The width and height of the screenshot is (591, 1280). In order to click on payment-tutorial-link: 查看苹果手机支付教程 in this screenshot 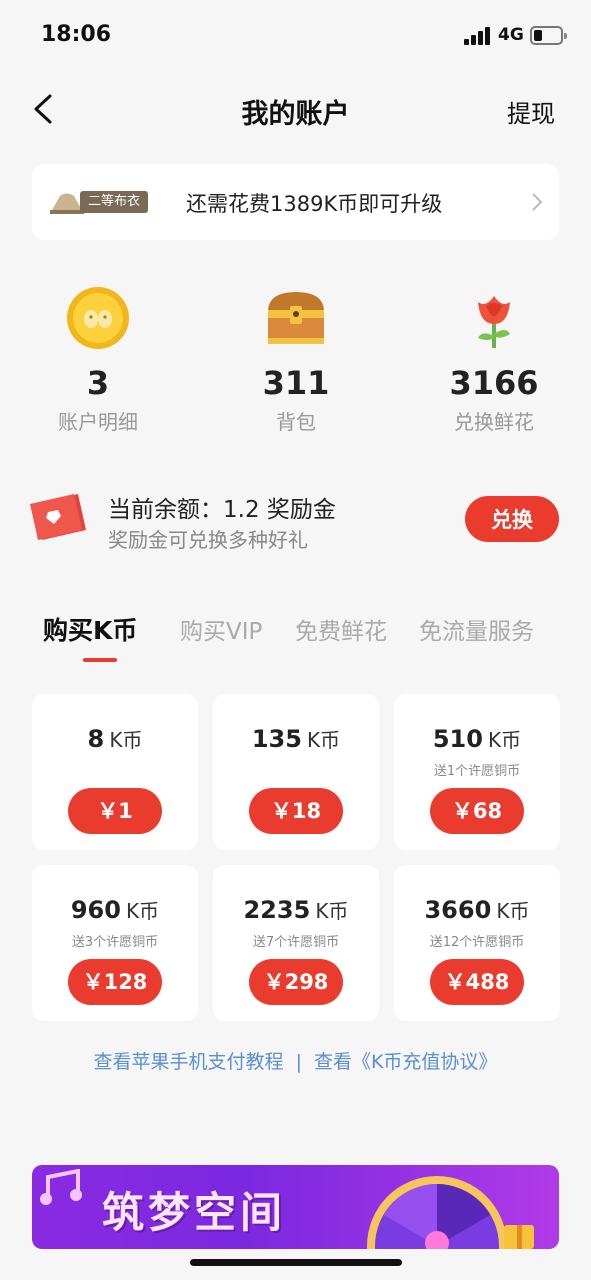, I will do `click(189, 1062)`.